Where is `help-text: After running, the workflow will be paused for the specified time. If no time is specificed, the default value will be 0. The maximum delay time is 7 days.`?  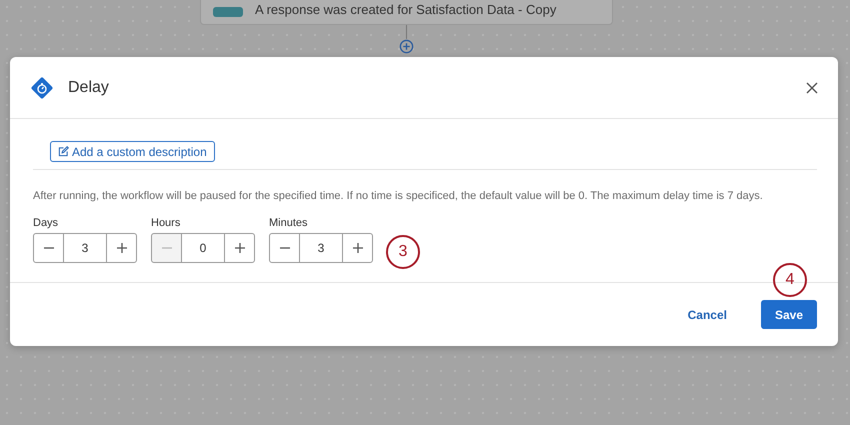 help-text: After running, the workflow will be paused for the specified time. If no time is specificed, the default value will be 0. The maximum delay time is 7 days. is located at coordinates (398, 196).